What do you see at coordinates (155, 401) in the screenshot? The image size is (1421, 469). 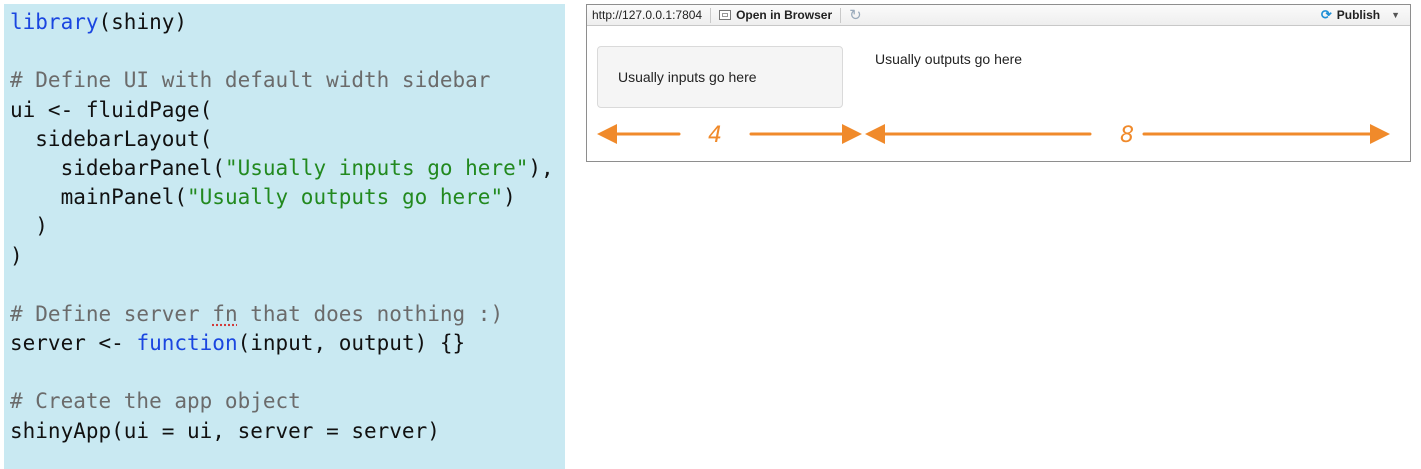 I see `code-token: # Create the app object` at bounding box center [155, 401].